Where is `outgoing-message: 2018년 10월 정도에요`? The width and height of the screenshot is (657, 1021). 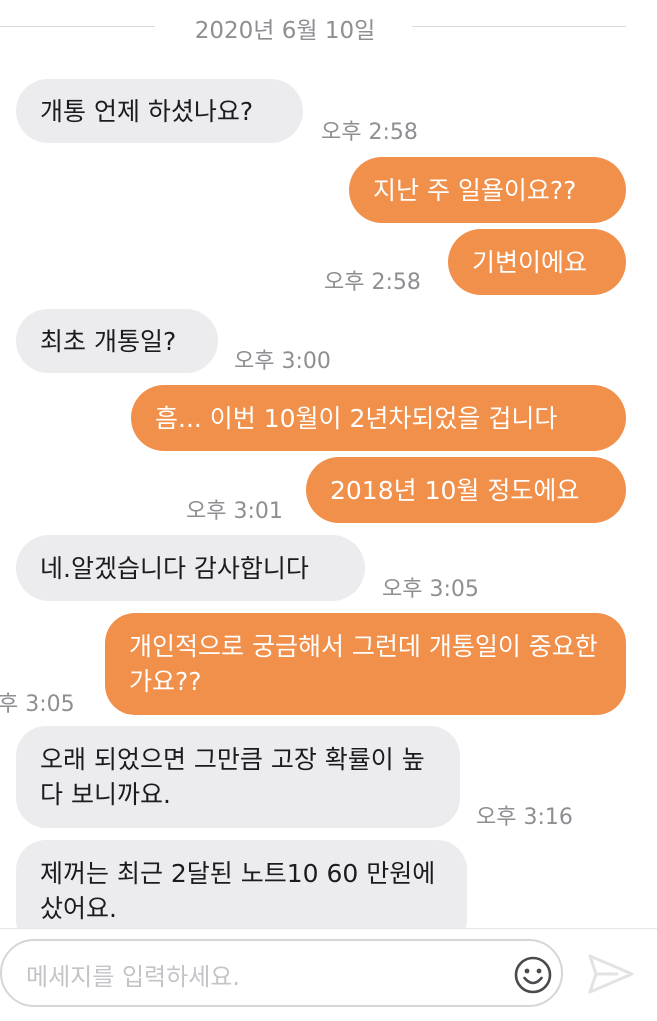
outgoing-message: 2018년 10월 정도에요 is located at coordinates (466, 490).